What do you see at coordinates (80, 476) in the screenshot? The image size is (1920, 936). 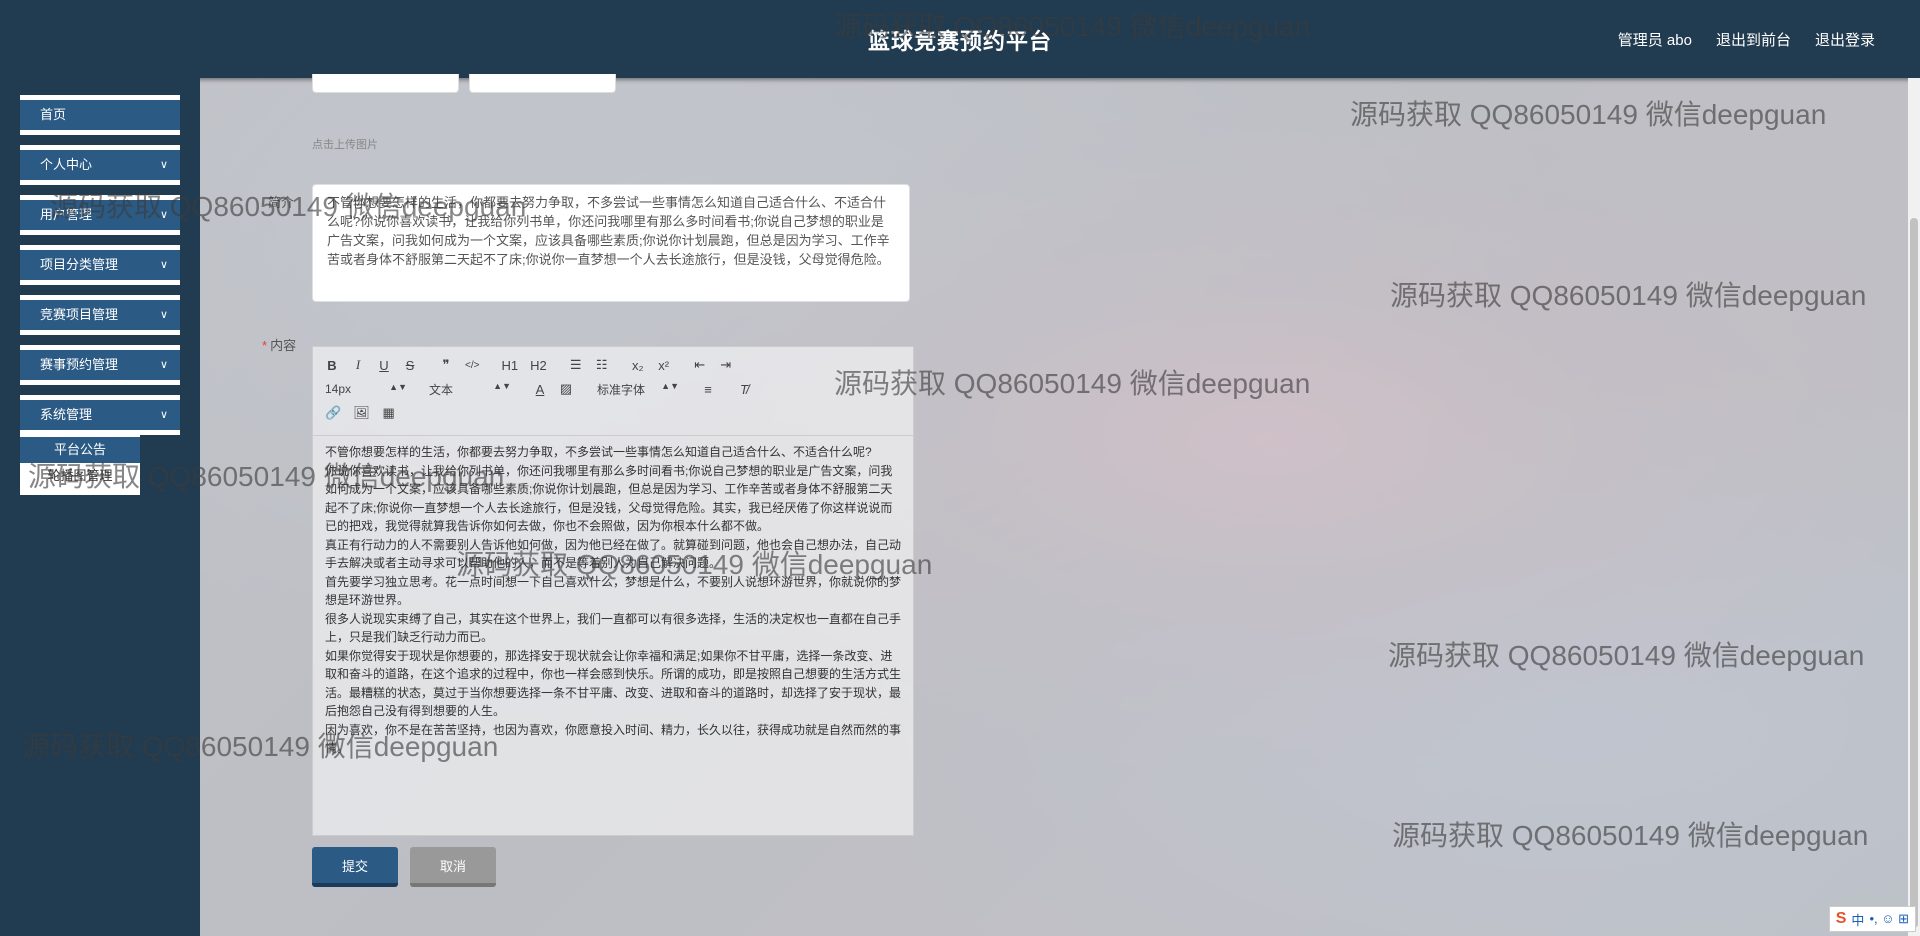 I see `submenu-item-carousel: 轮播图管理` at bounding box center [80, 476].